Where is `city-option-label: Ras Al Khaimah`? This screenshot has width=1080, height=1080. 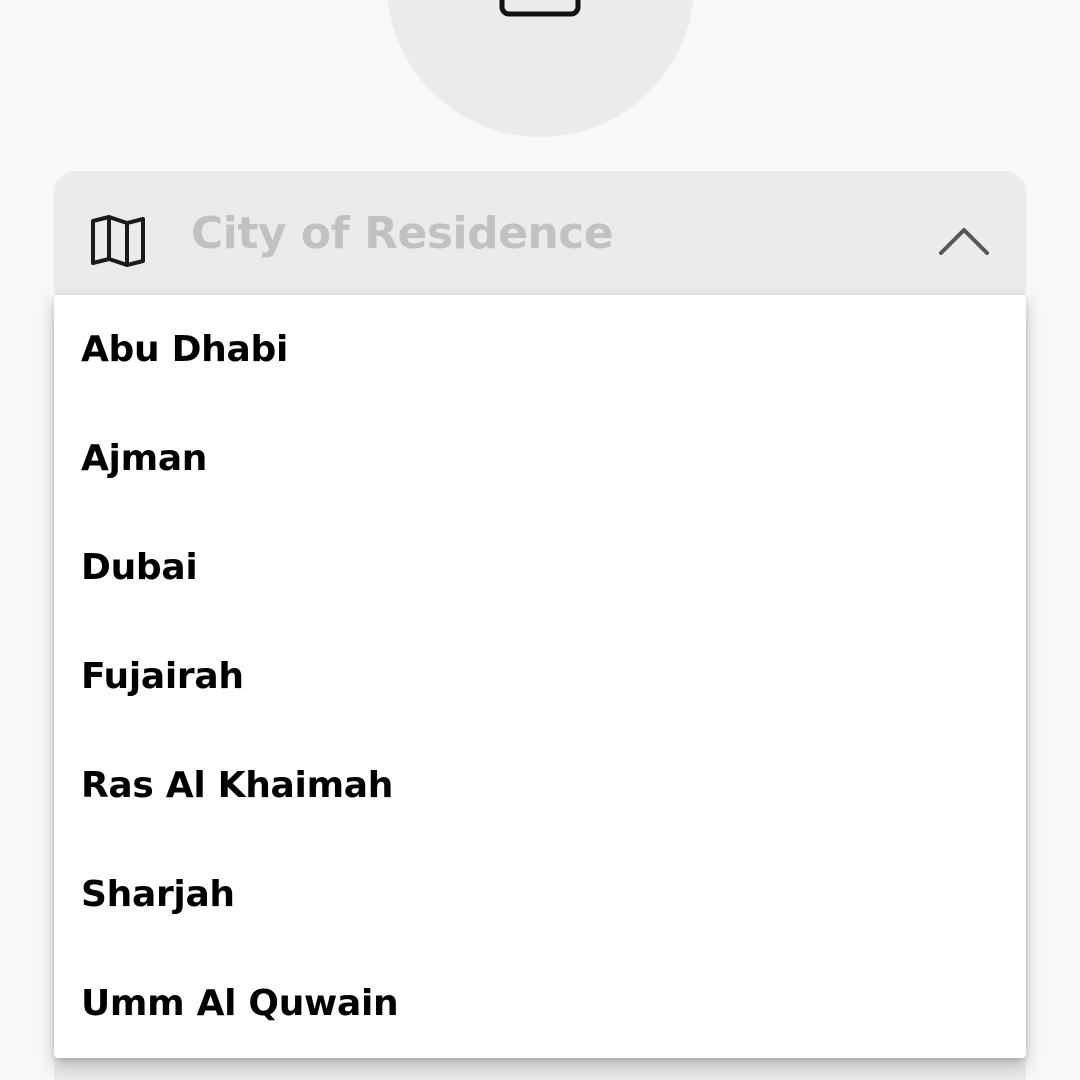
city-option-label: Ras Al Khaimah is located at coordinates (237, 785).